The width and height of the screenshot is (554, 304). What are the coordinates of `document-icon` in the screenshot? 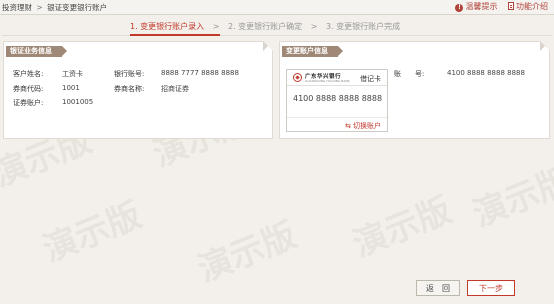 It's located at (511, 6).